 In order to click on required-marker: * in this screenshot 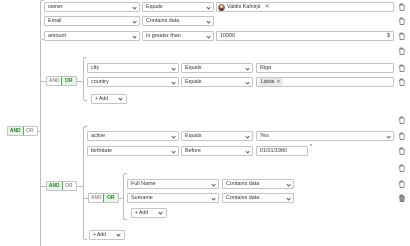, I will do `click(311, 147)`.